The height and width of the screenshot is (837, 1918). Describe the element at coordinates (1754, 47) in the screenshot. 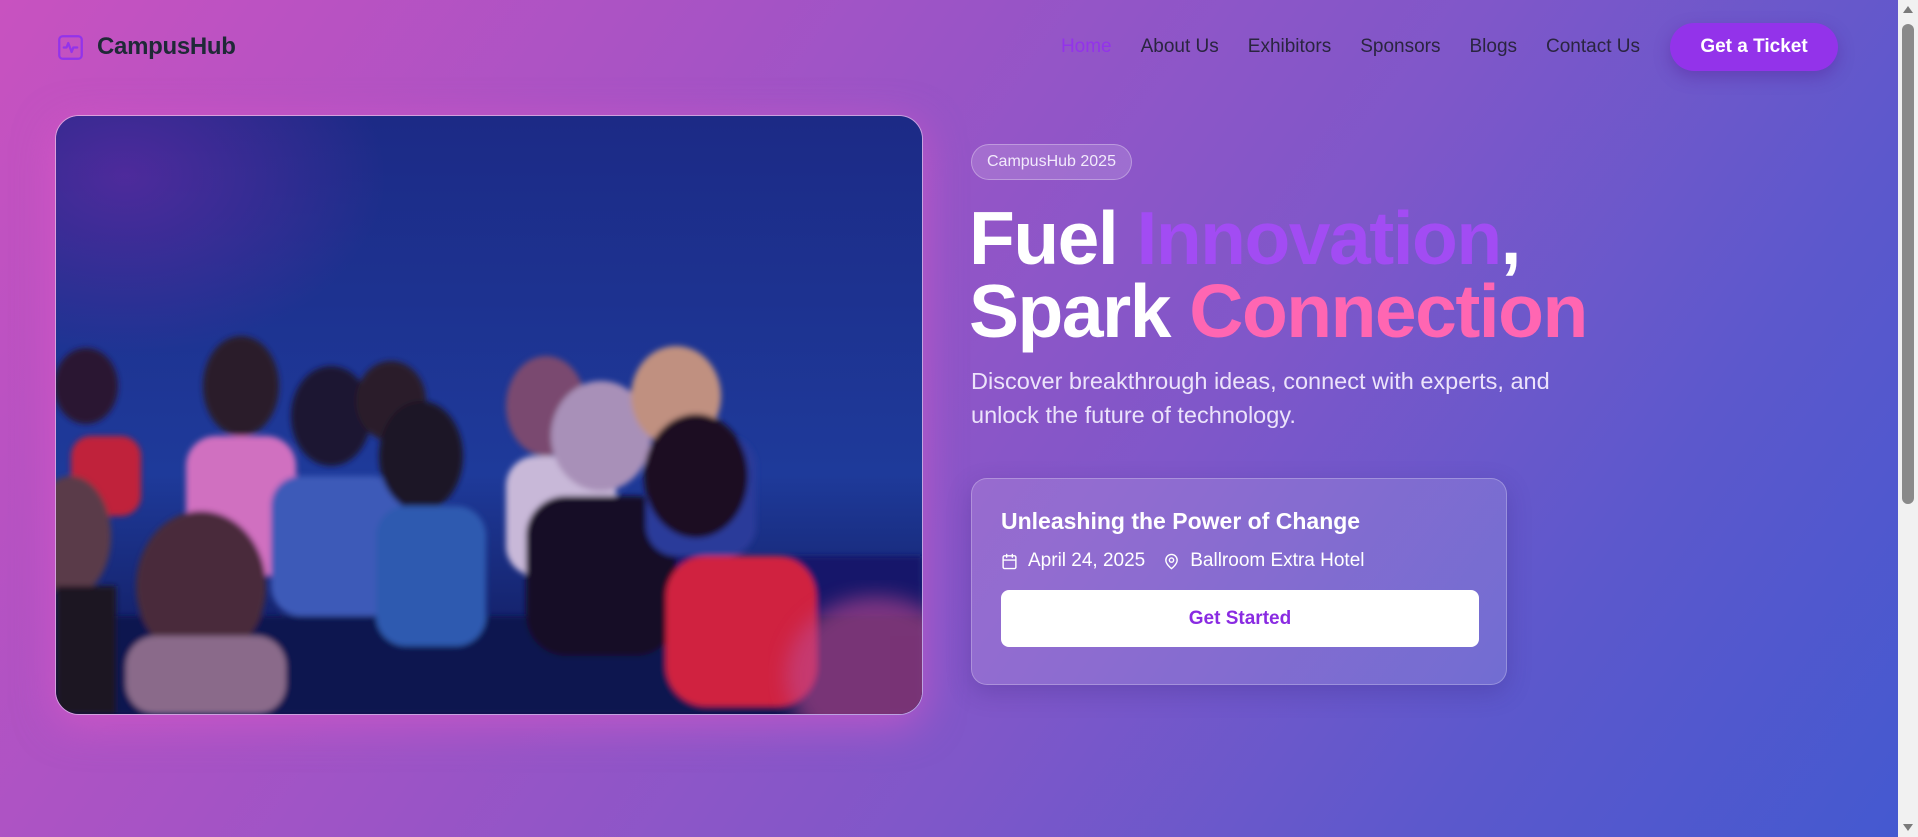

I see `get-ticket-button: Get a Ticket` at that location.